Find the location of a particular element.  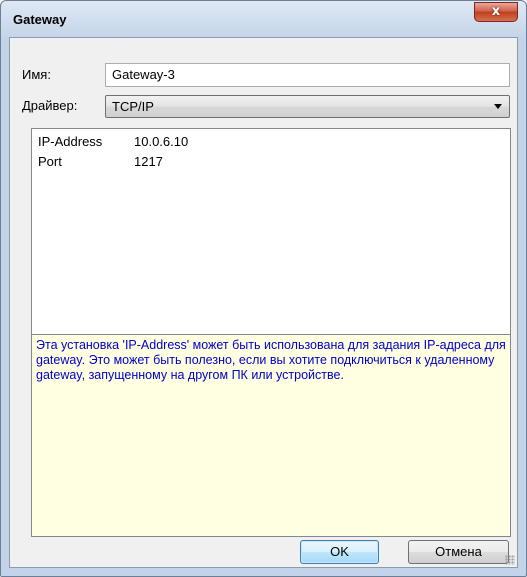

property-row-port: Port 1217 is located at coordinates (271, 160).